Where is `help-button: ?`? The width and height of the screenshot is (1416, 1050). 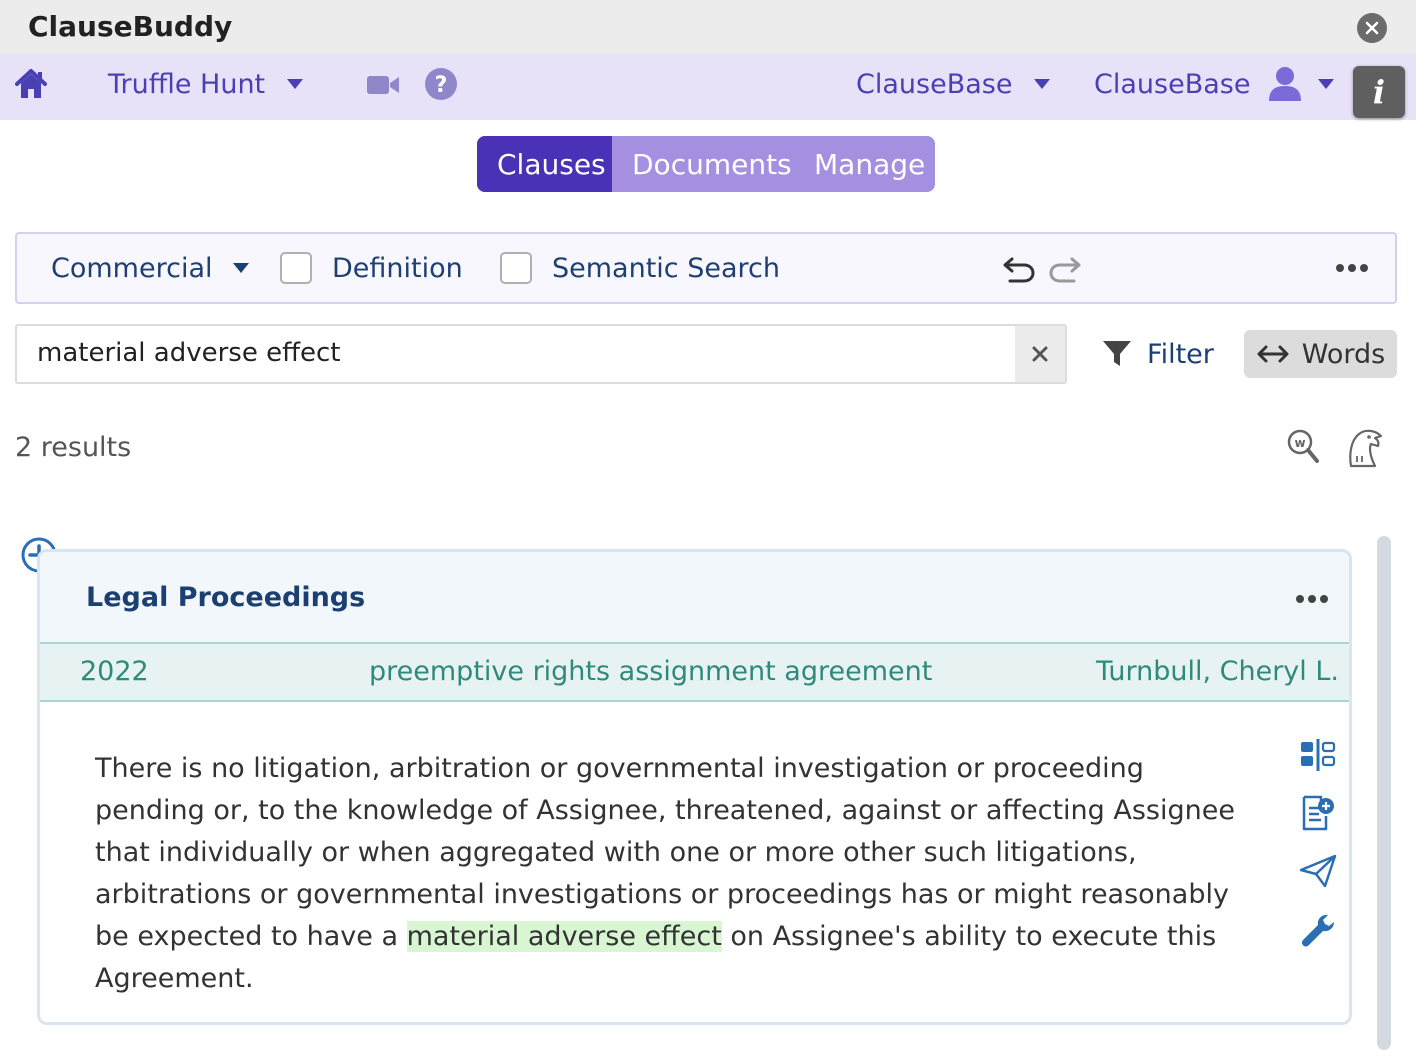 help-button: ? is located at coordinates (441, 84).